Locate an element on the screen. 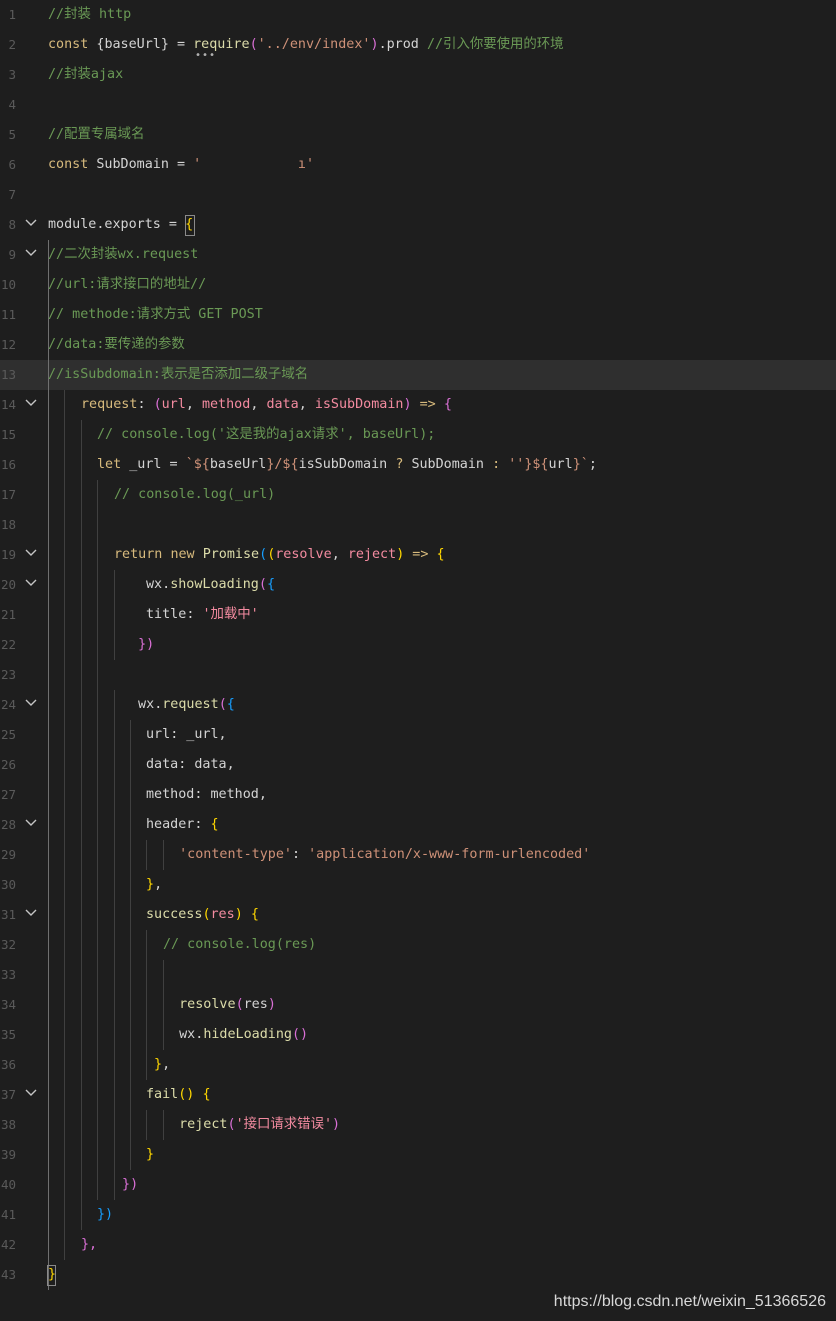 This screenshot has height=1321, width=836. code-line: 13 //isSubdomain:表示是否添加二级子域名 is located at coordinates (418, 375).